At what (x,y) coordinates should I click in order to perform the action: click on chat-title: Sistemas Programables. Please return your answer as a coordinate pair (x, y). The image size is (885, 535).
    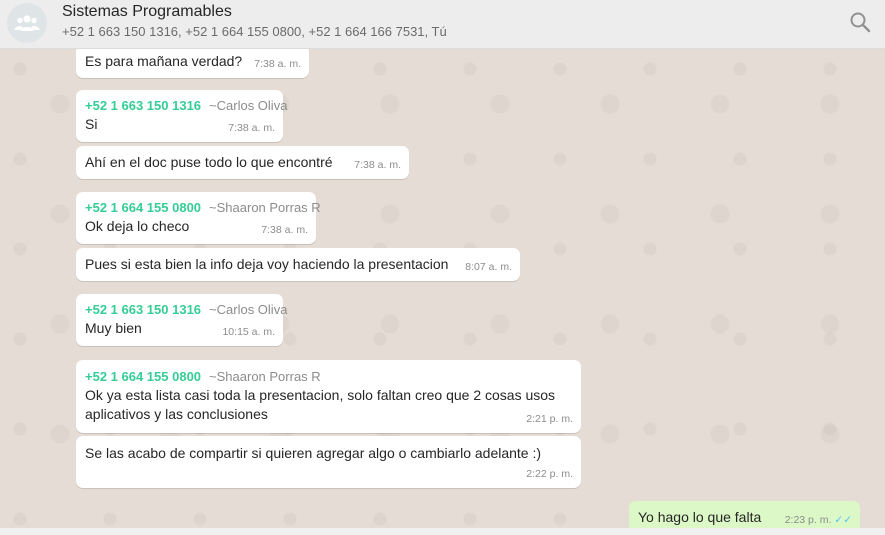
    Looking at the image, I should click on (147, 12).